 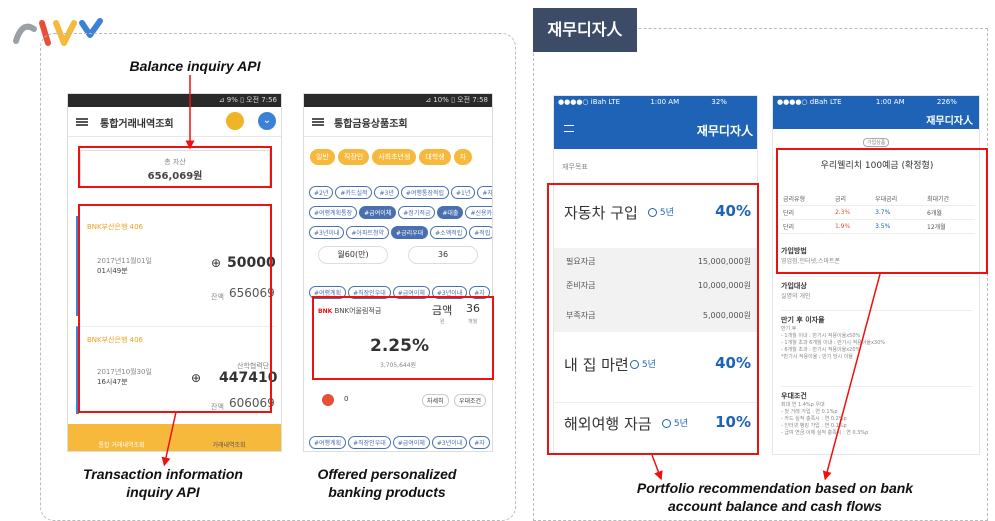 What do you see at coordinates (169, 439) in the screenshot?
I see `arrow-transaction` at bounding box center [169, 439].